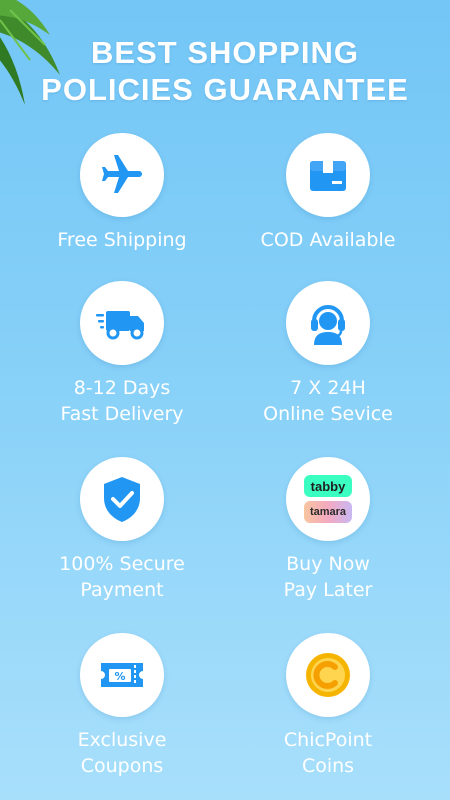 The image size is (450, 800). Describe the element at coordinates (328, 401) in the screenshot. I see `policy-label: 7 X 24H Online Sevice` at that location.